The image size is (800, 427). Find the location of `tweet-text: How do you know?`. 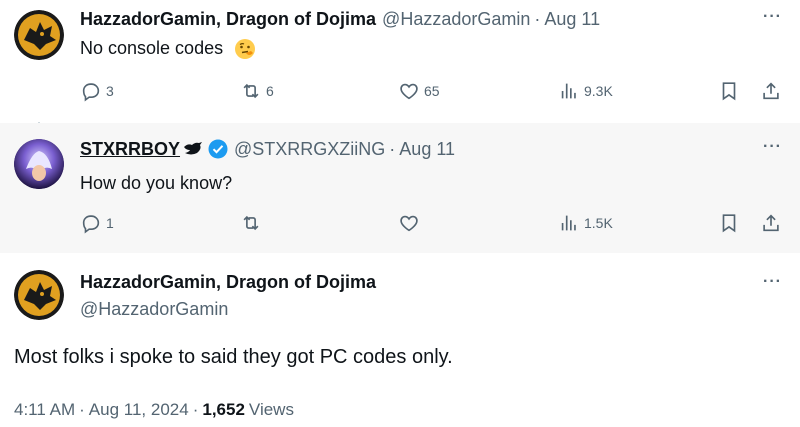

tweet-text: How do you know? is located at coordinates (156, 183).